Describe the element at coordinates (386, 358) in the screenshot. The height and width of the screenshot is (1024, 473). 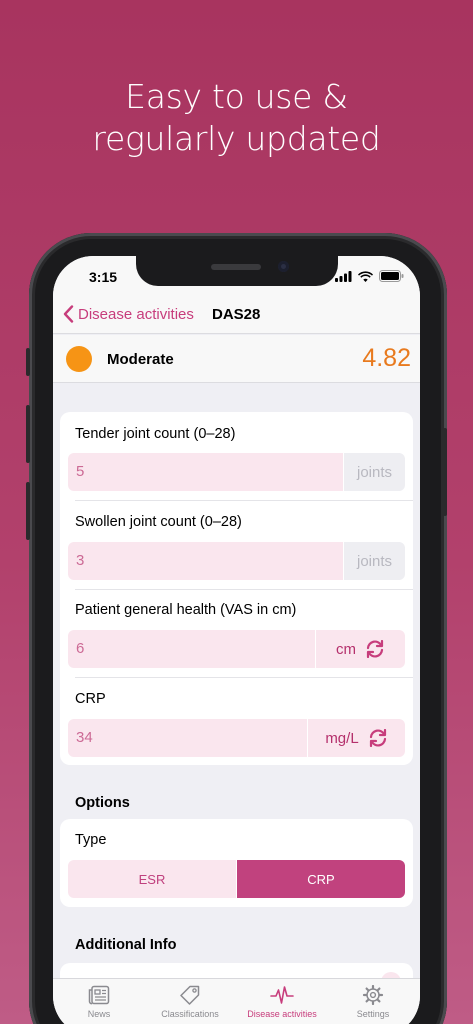
I see `das28-score: 4.82` at that location.